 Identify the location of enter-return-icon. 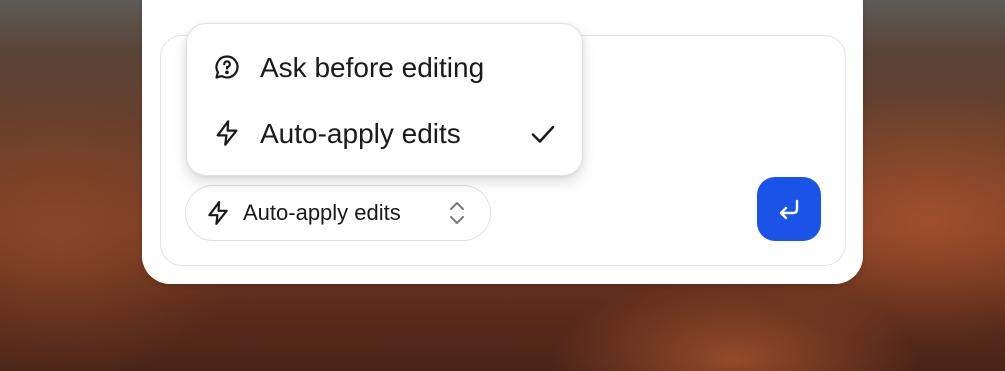
(789, 209).